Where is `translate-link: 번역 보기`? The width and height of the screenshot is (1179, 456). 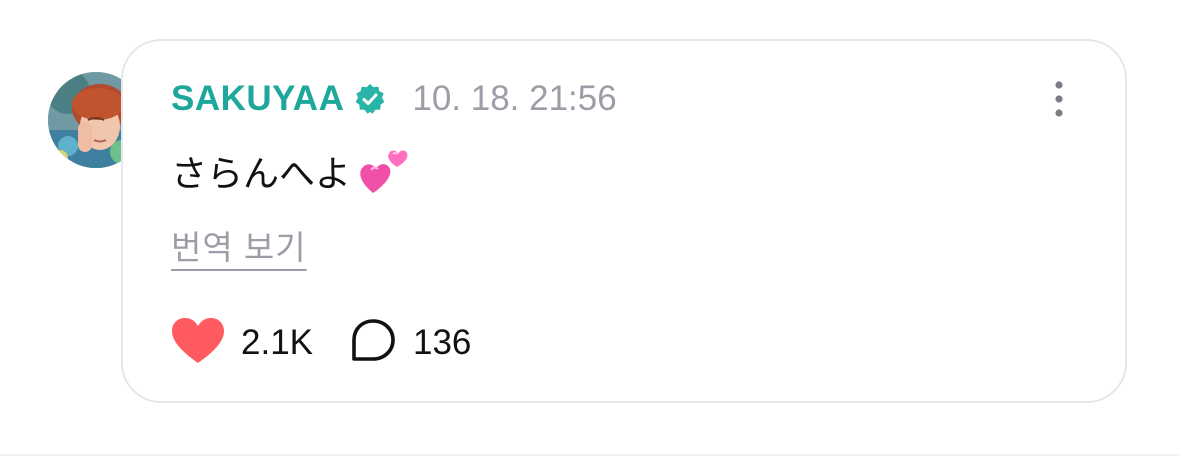 translate-link: 번역 보기 is located at coordinates (239, 245).